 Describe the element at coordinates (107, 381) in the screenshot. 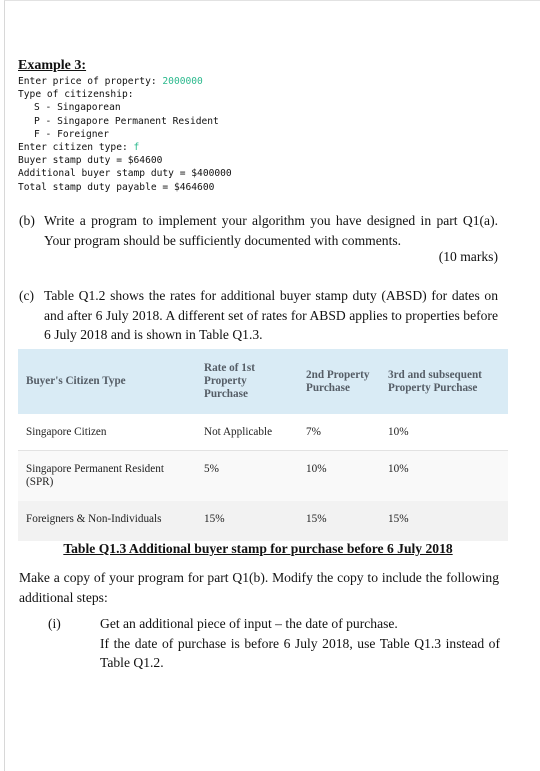

I see `header-citizen-type: Buyer's Citizen Type` at that location.